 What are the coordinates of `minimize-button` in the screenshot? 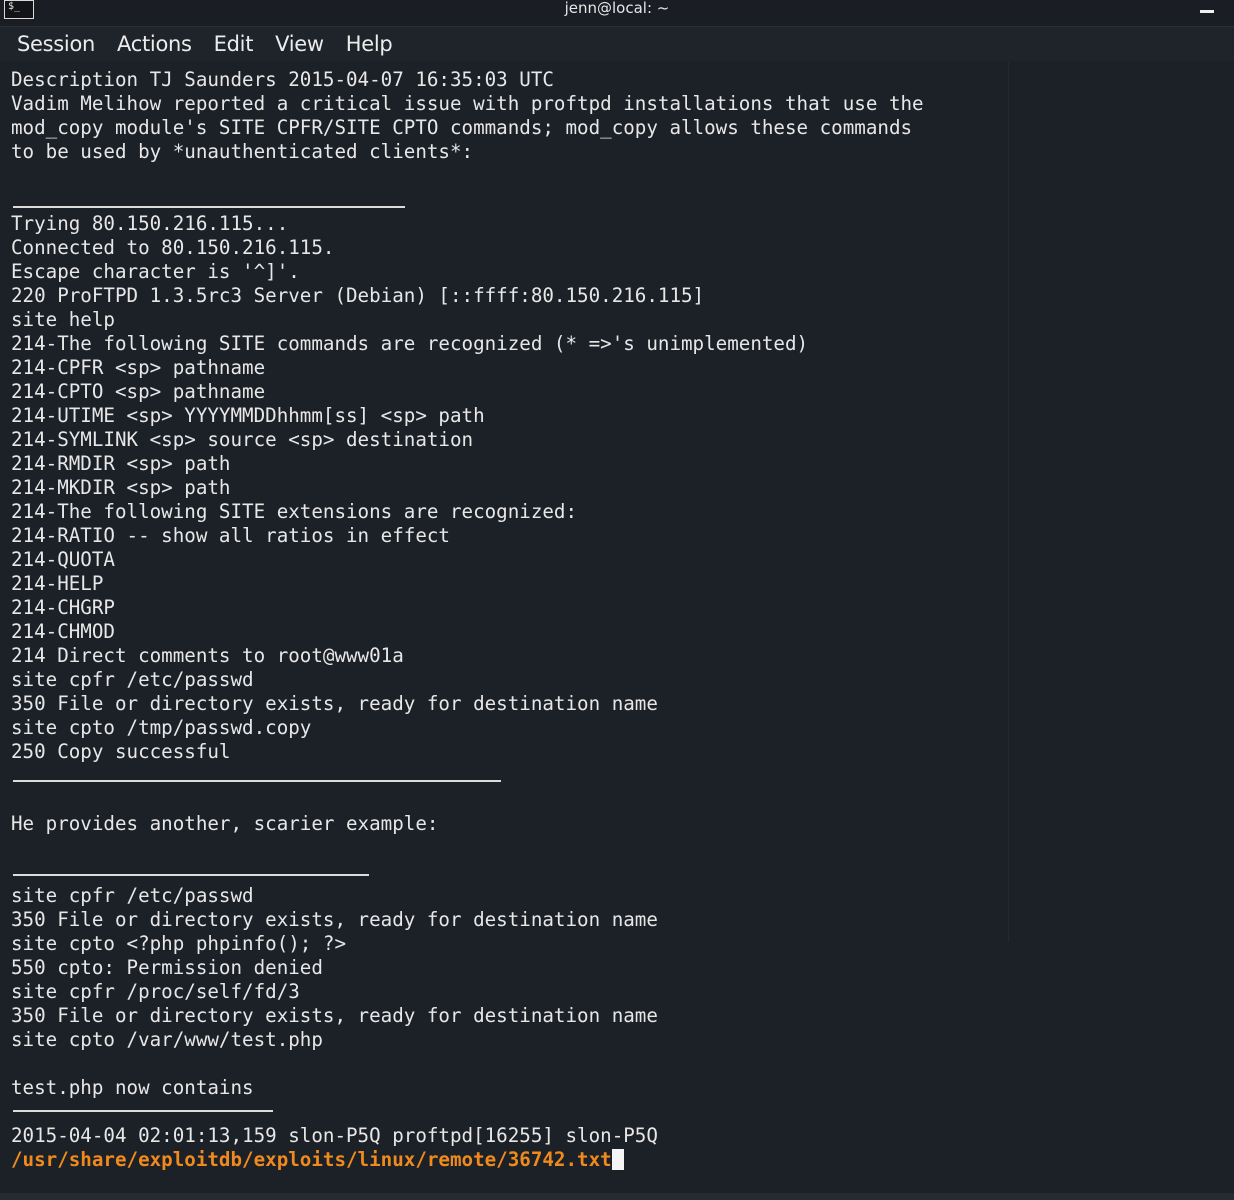 It's located at (1207, 11).